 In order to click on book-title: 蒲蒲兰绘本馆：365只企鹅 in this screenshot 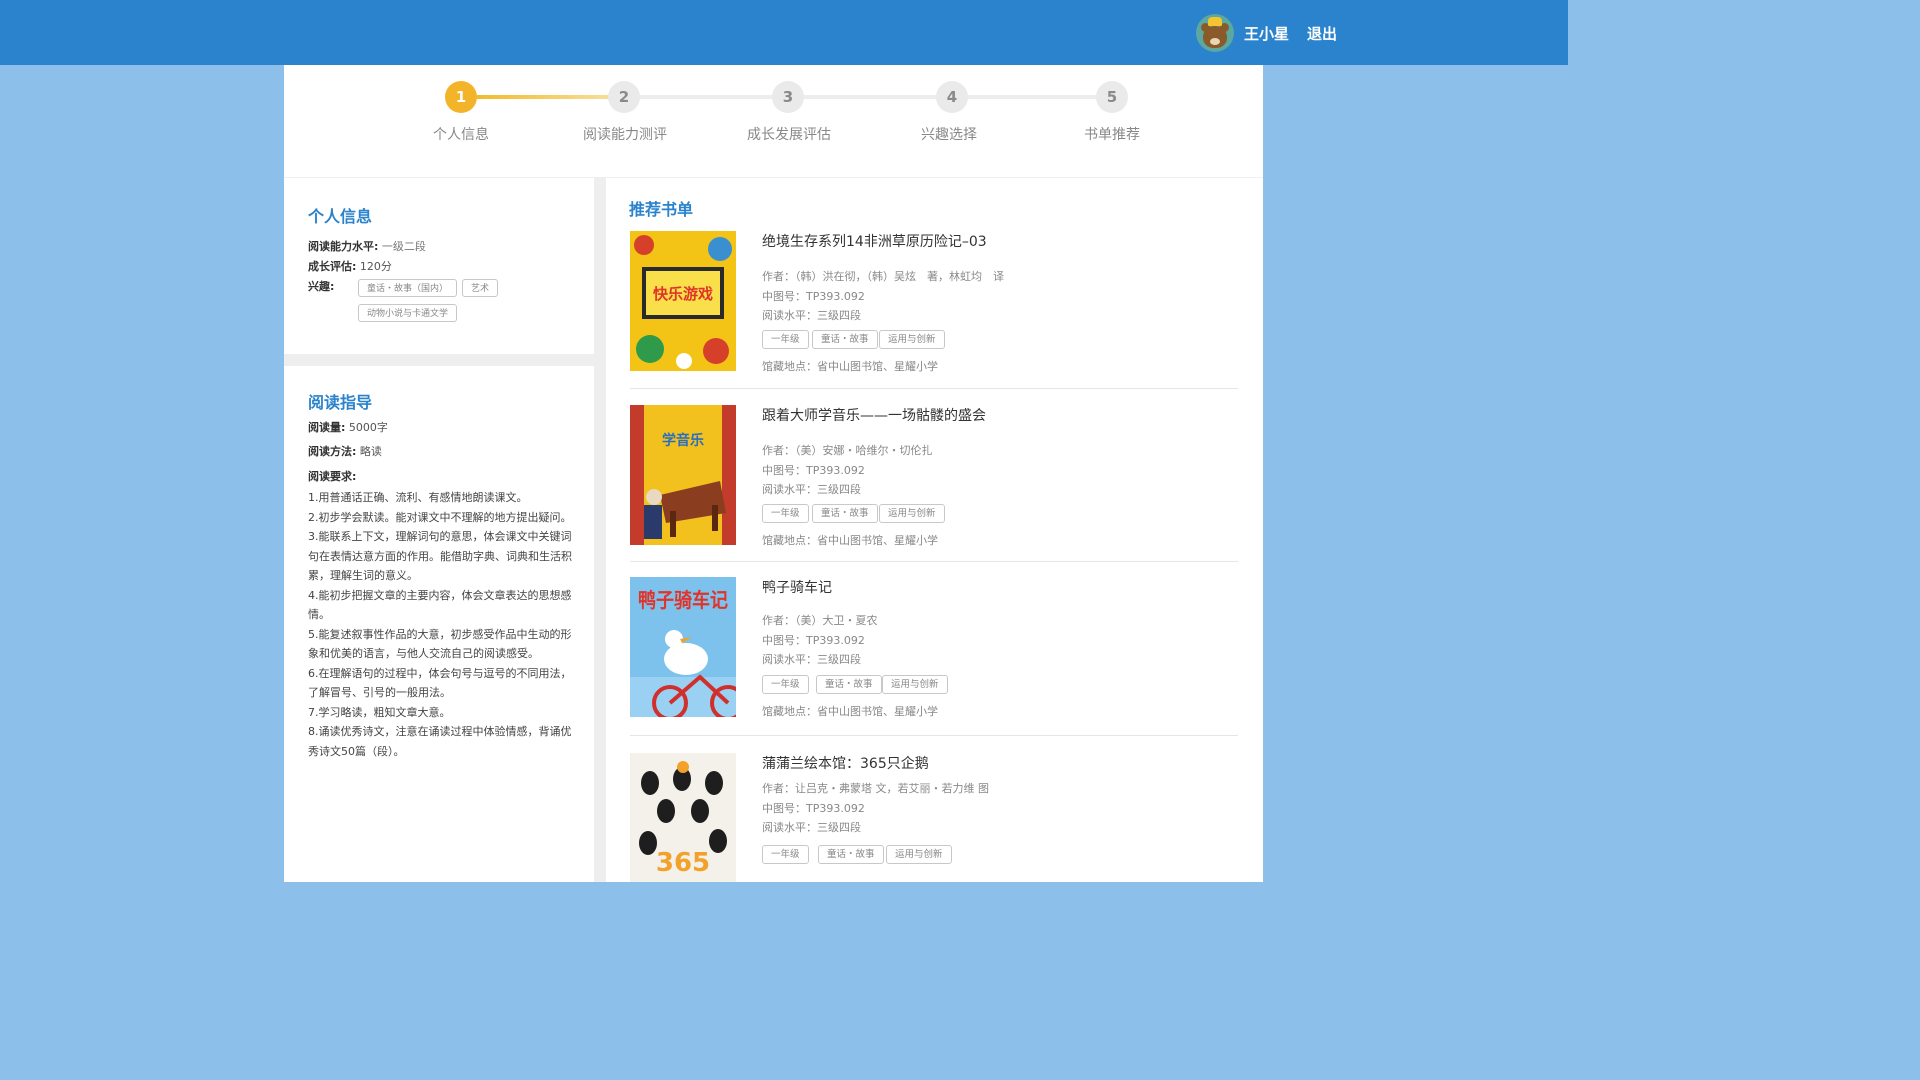, I will do `click(845, 763)`.